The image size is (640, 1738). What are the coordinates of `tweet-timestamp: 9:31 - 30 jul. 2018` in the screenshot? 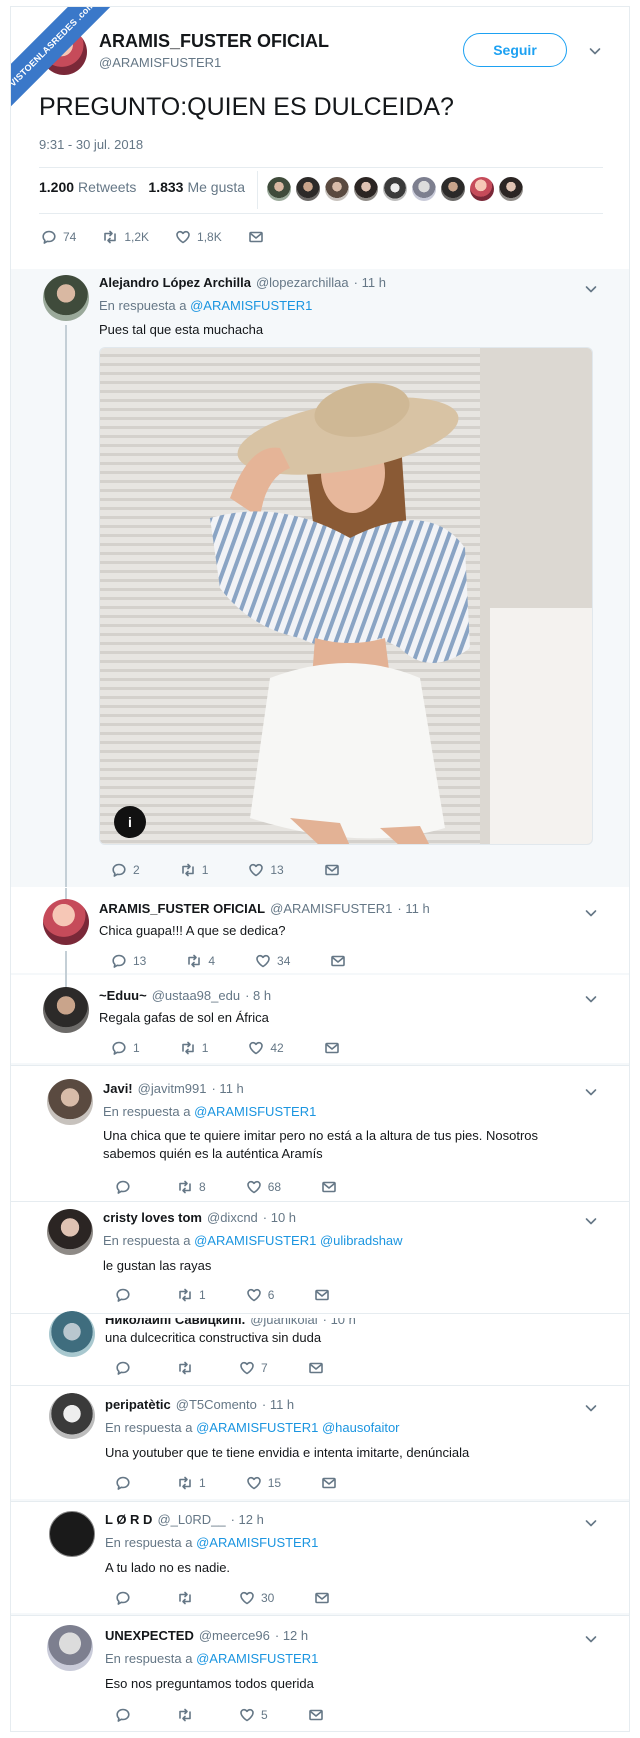 It's located at (91, 144).